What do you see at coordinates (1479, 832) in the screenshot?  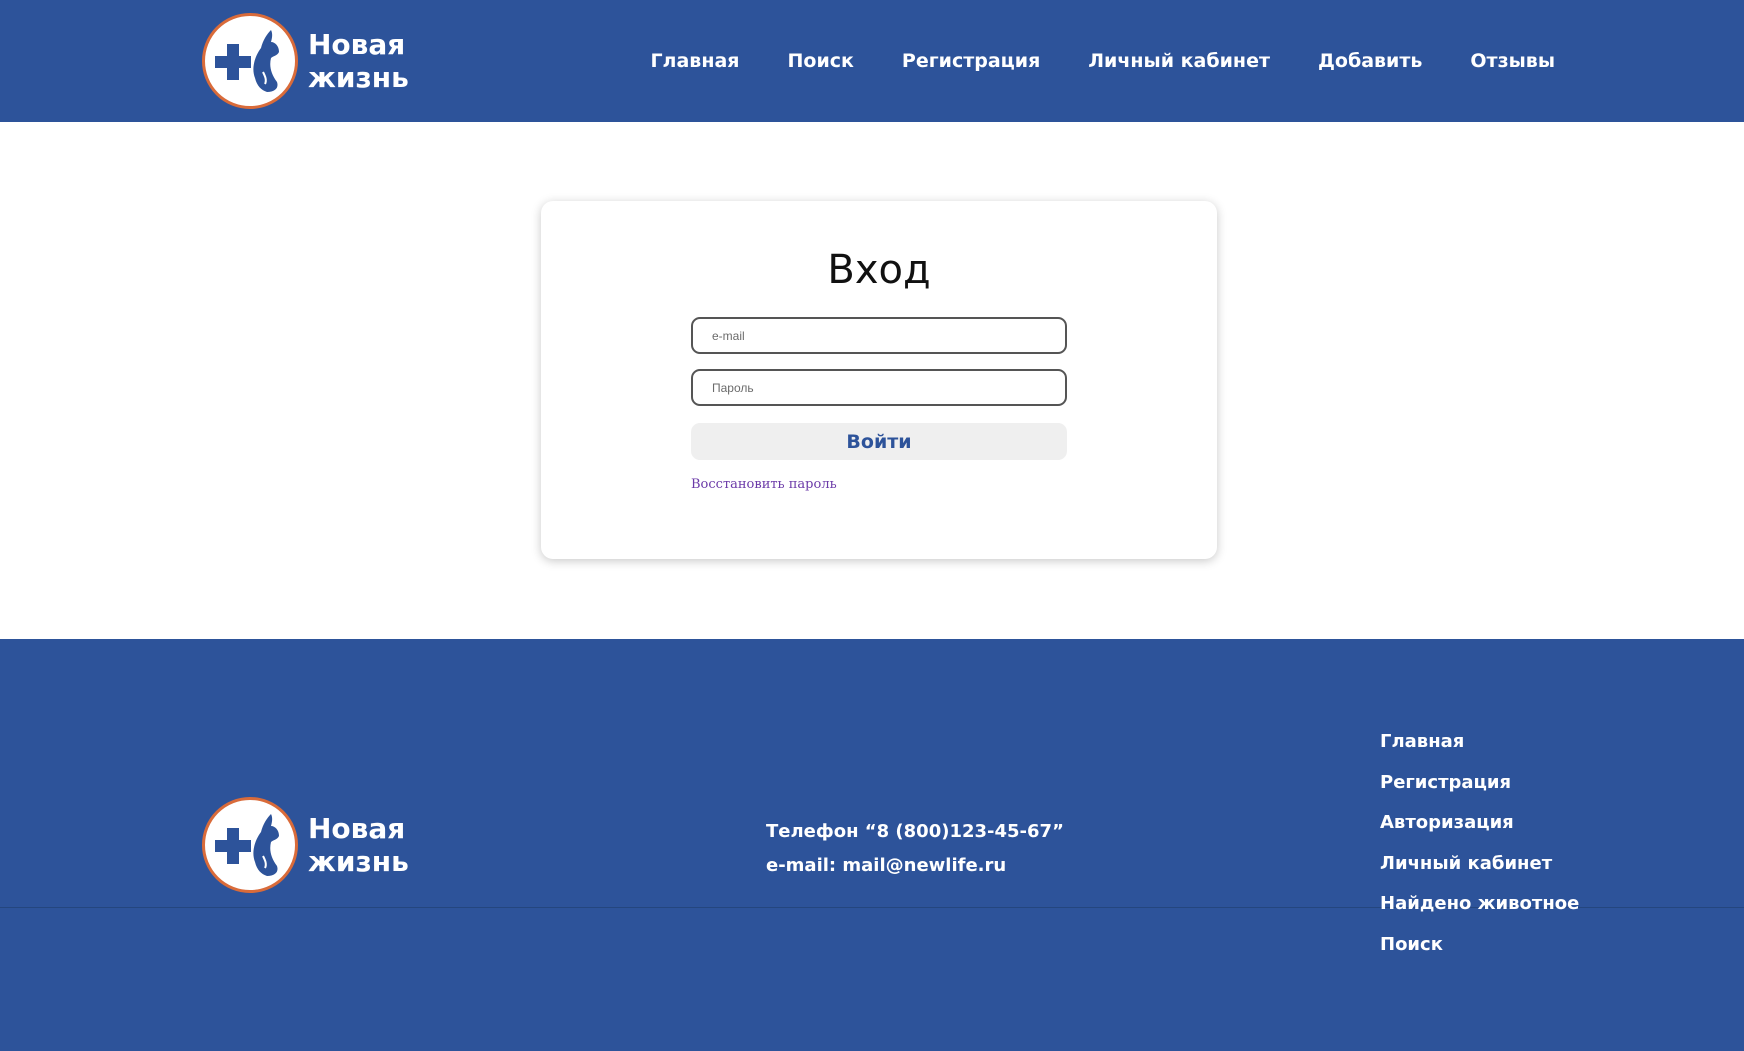 I see `footer-link-login: Авторизация` at bounding box center [1479, 832].